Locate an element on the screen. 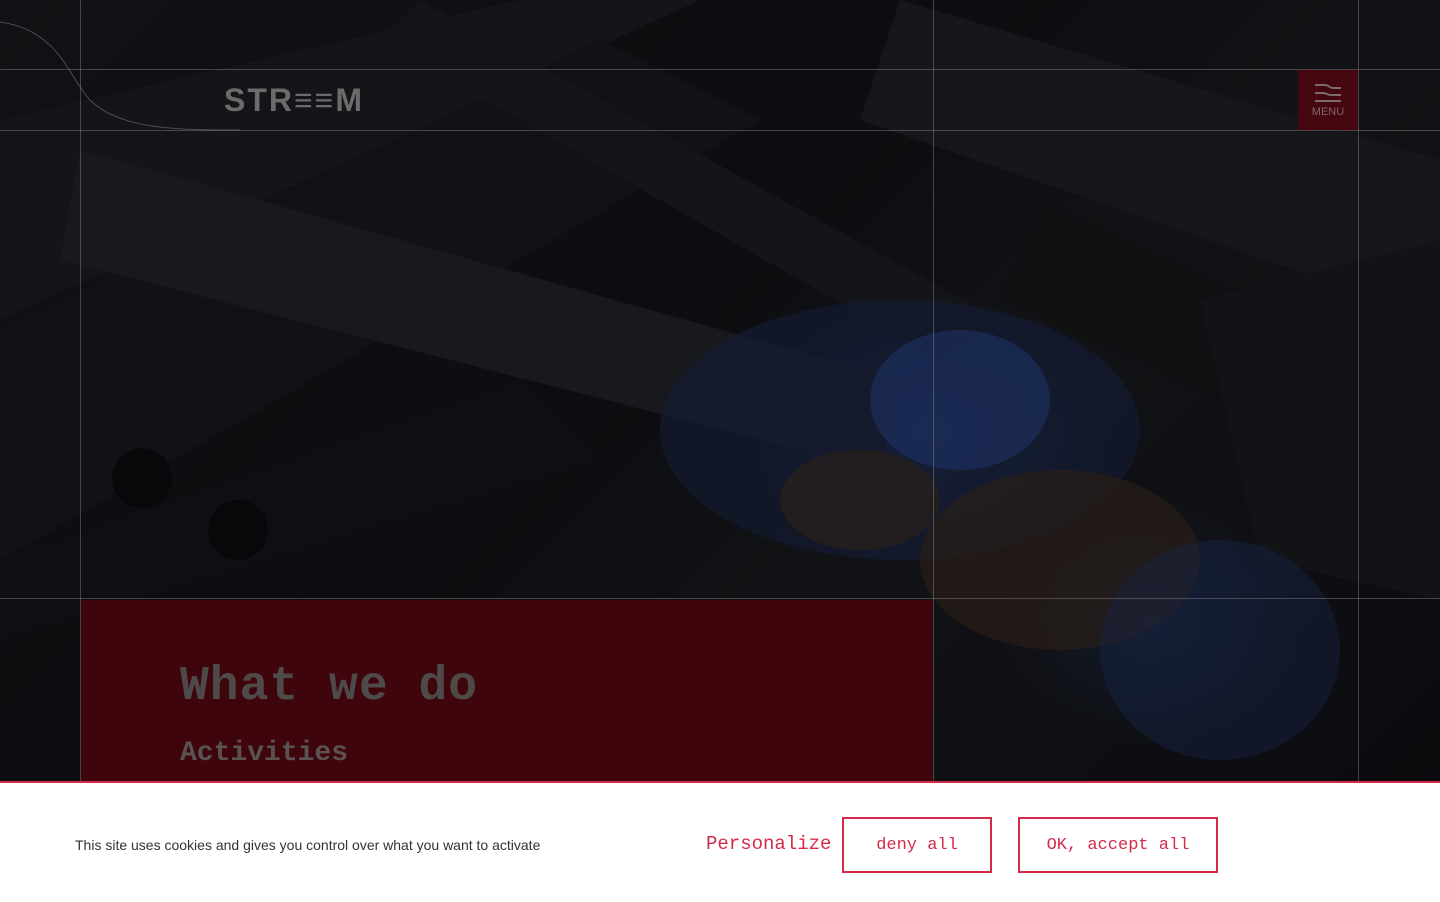  menu-button: MENU is located at coordinates (1328, 100).